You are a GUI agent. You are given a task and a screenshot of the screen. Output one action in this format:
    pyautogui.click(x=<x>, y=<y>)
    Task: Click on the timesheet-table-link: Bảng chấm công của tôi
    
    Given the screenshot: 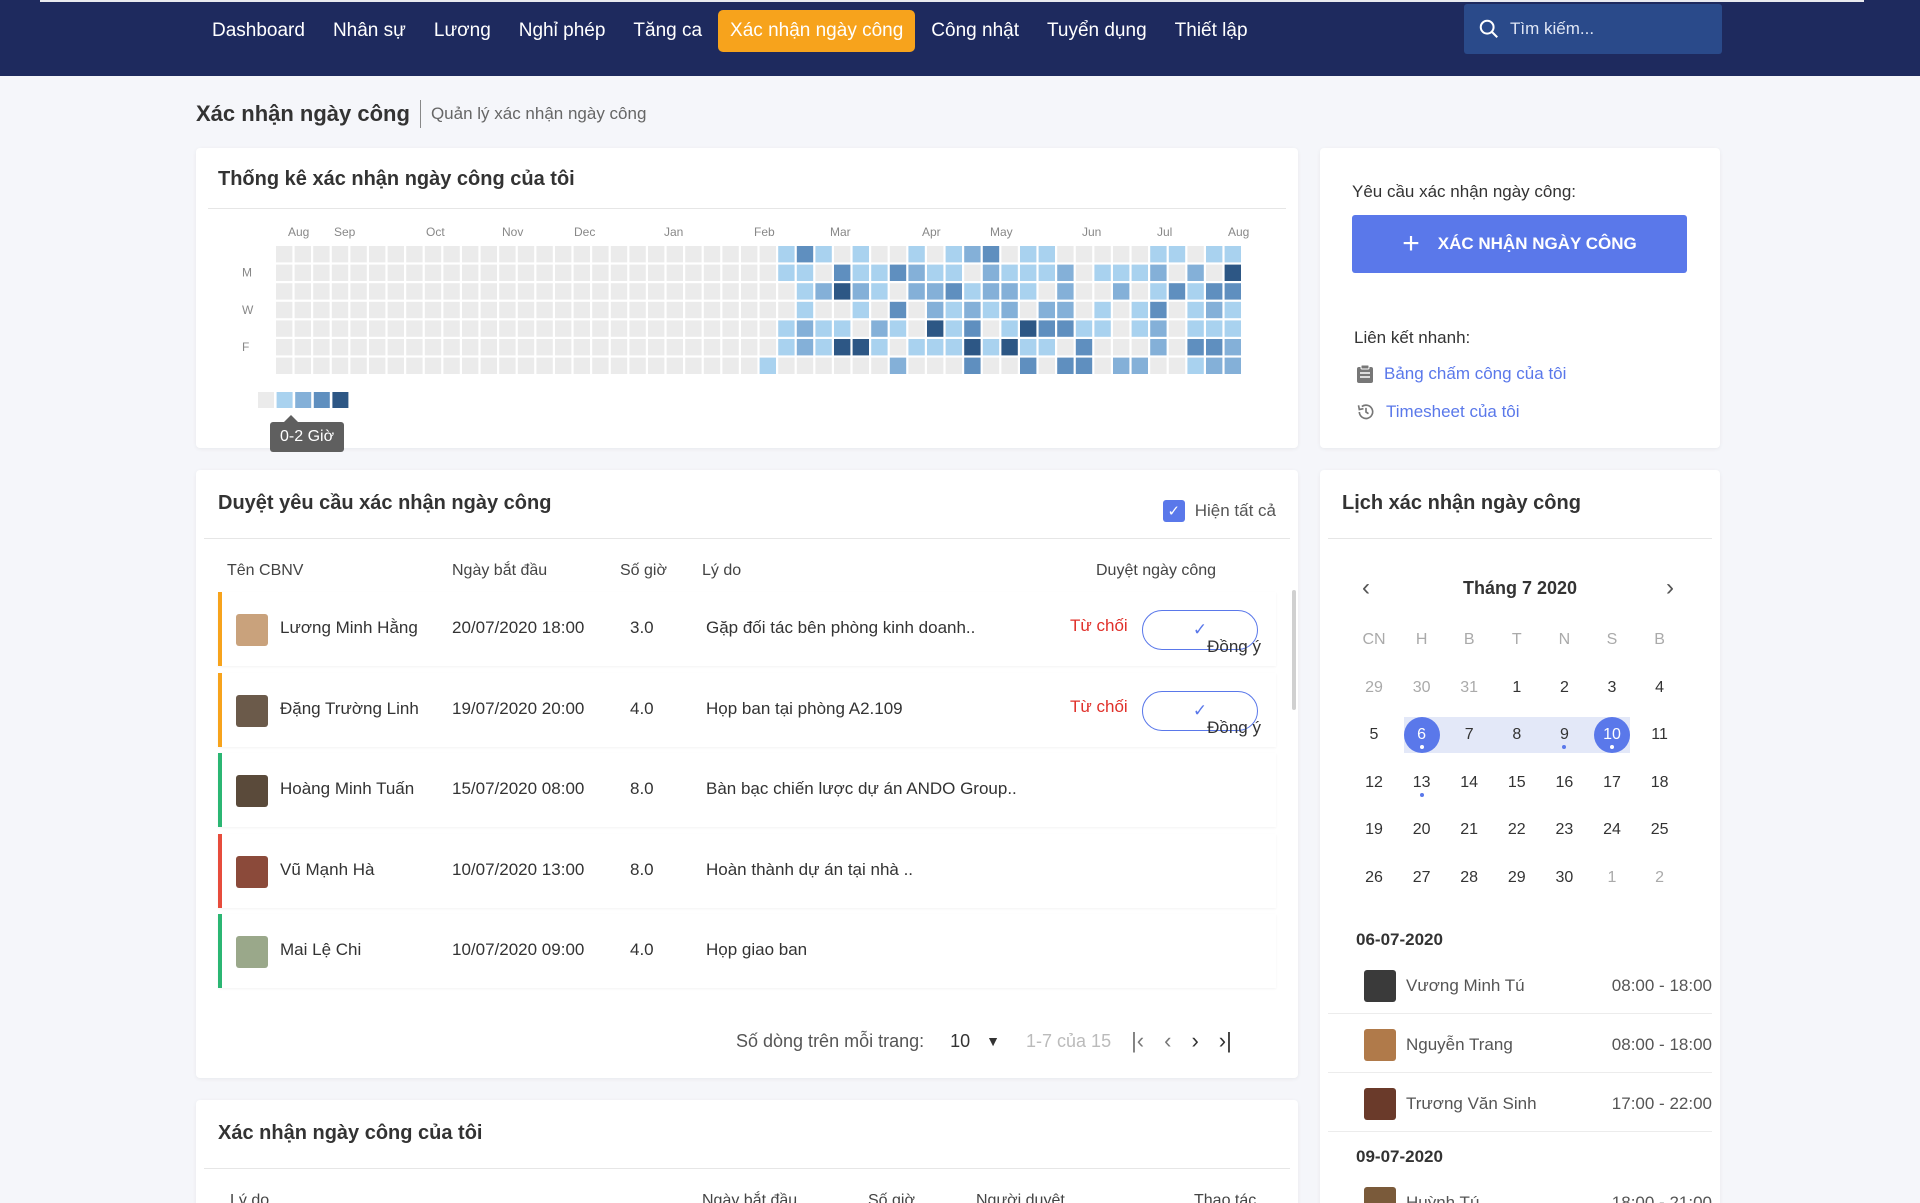 What is the action you would take?
    pyautogui.click(x=1461, y=374)
    